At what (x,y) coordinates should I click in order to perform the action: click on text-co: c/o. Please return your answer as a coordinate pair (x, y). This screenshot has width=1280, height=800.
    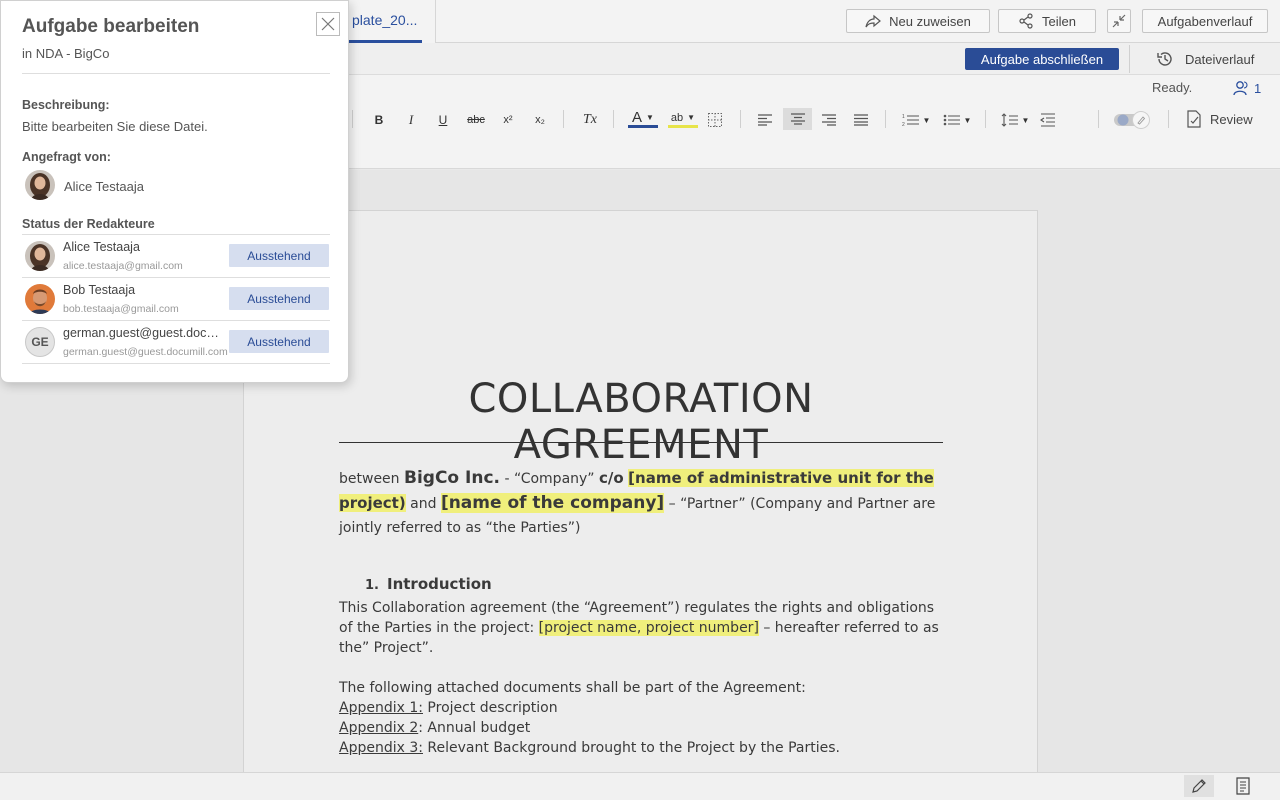
    Looking at the image, I should click on (611, 478).